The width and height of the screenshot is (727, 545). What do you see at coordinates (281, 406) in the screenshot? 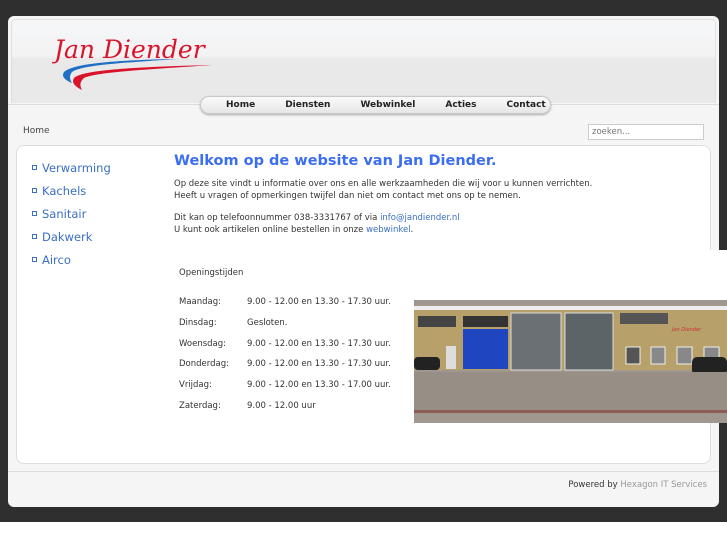
I see `time: 9.00 - 12.00 uur` at bounding box center [281, 406].